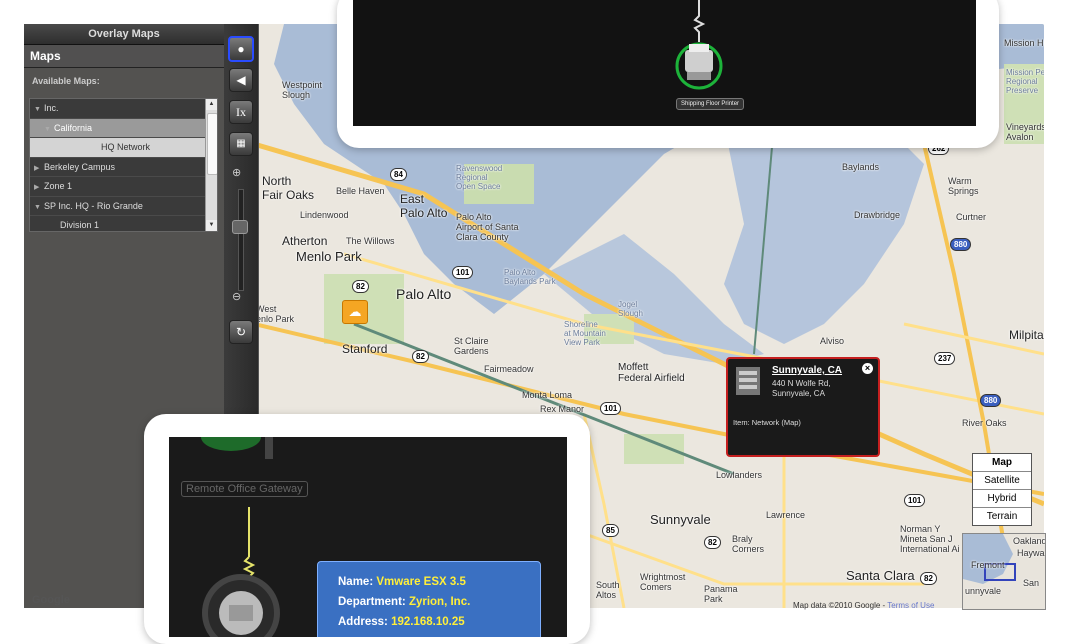 This screenshot has height=644, width=1065. Describe the element at coordinates (680, 519) in the screenshot. I see `map-label-sunnyvale: Sunnyvale` at that location.